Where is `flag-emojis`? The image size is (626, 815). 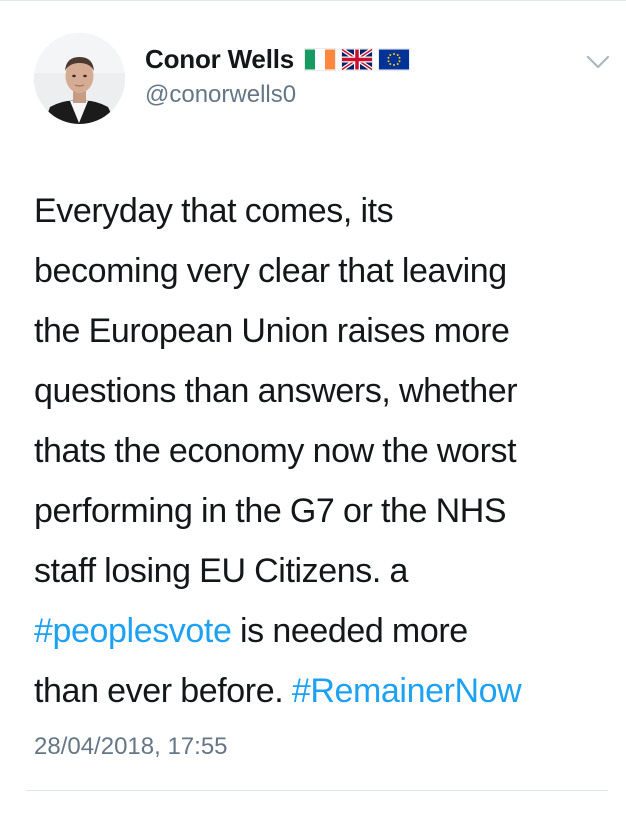 flag-emojis is located at coordinates (357, 59).